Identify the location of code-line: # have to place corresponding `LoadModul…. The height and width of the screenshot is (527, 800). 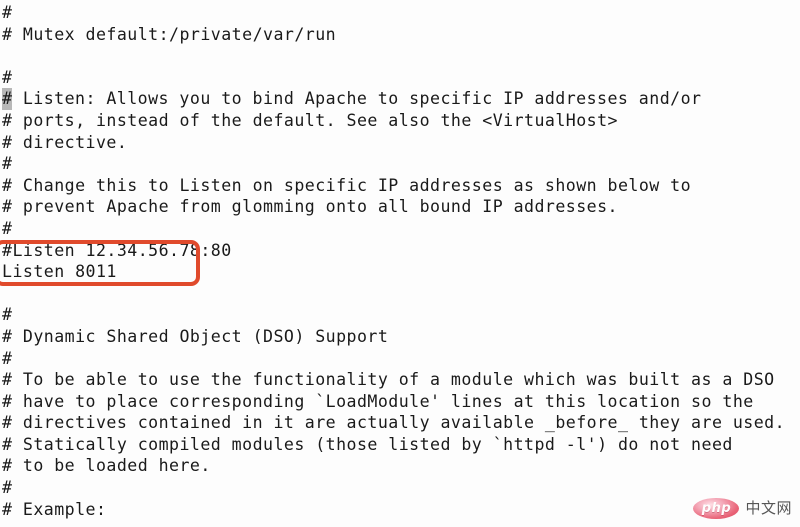
(400, 402).